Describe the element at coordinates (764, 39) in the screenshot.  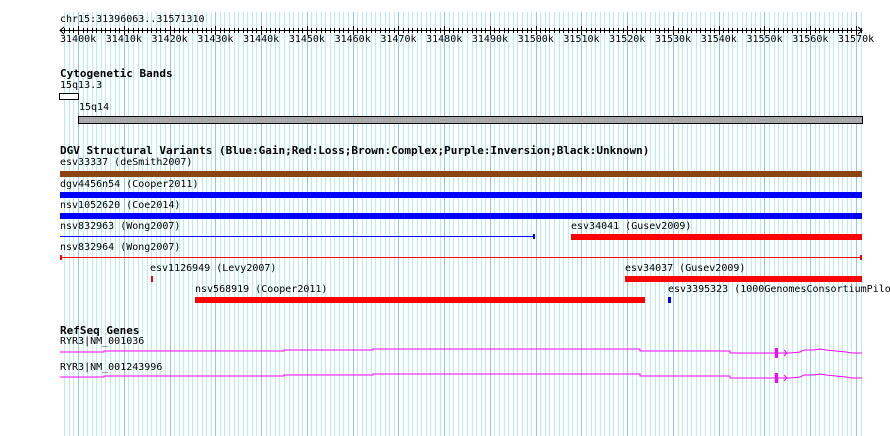
I see `ruler-tick-label: 31550k` at that location.